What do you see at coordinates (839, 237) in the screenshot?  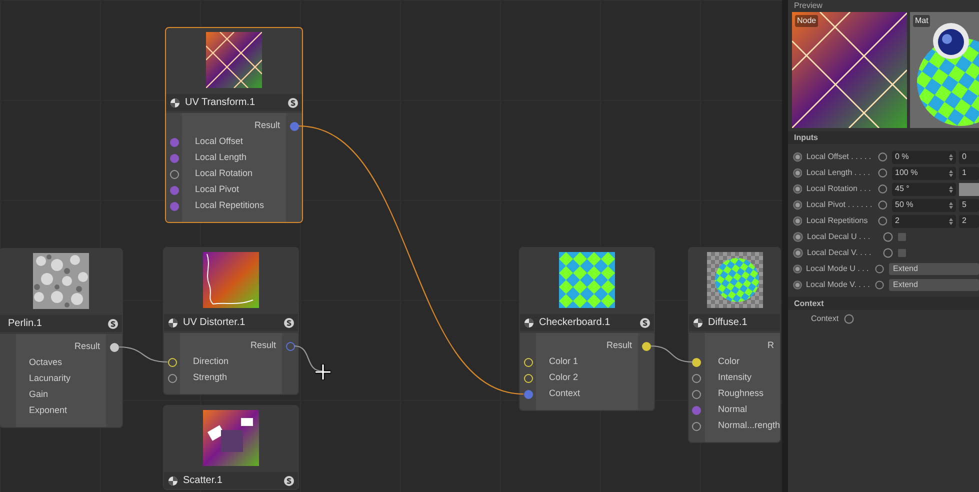 I see `parameter-label: Local Decal U . . .` at bounding box center [839, 237].